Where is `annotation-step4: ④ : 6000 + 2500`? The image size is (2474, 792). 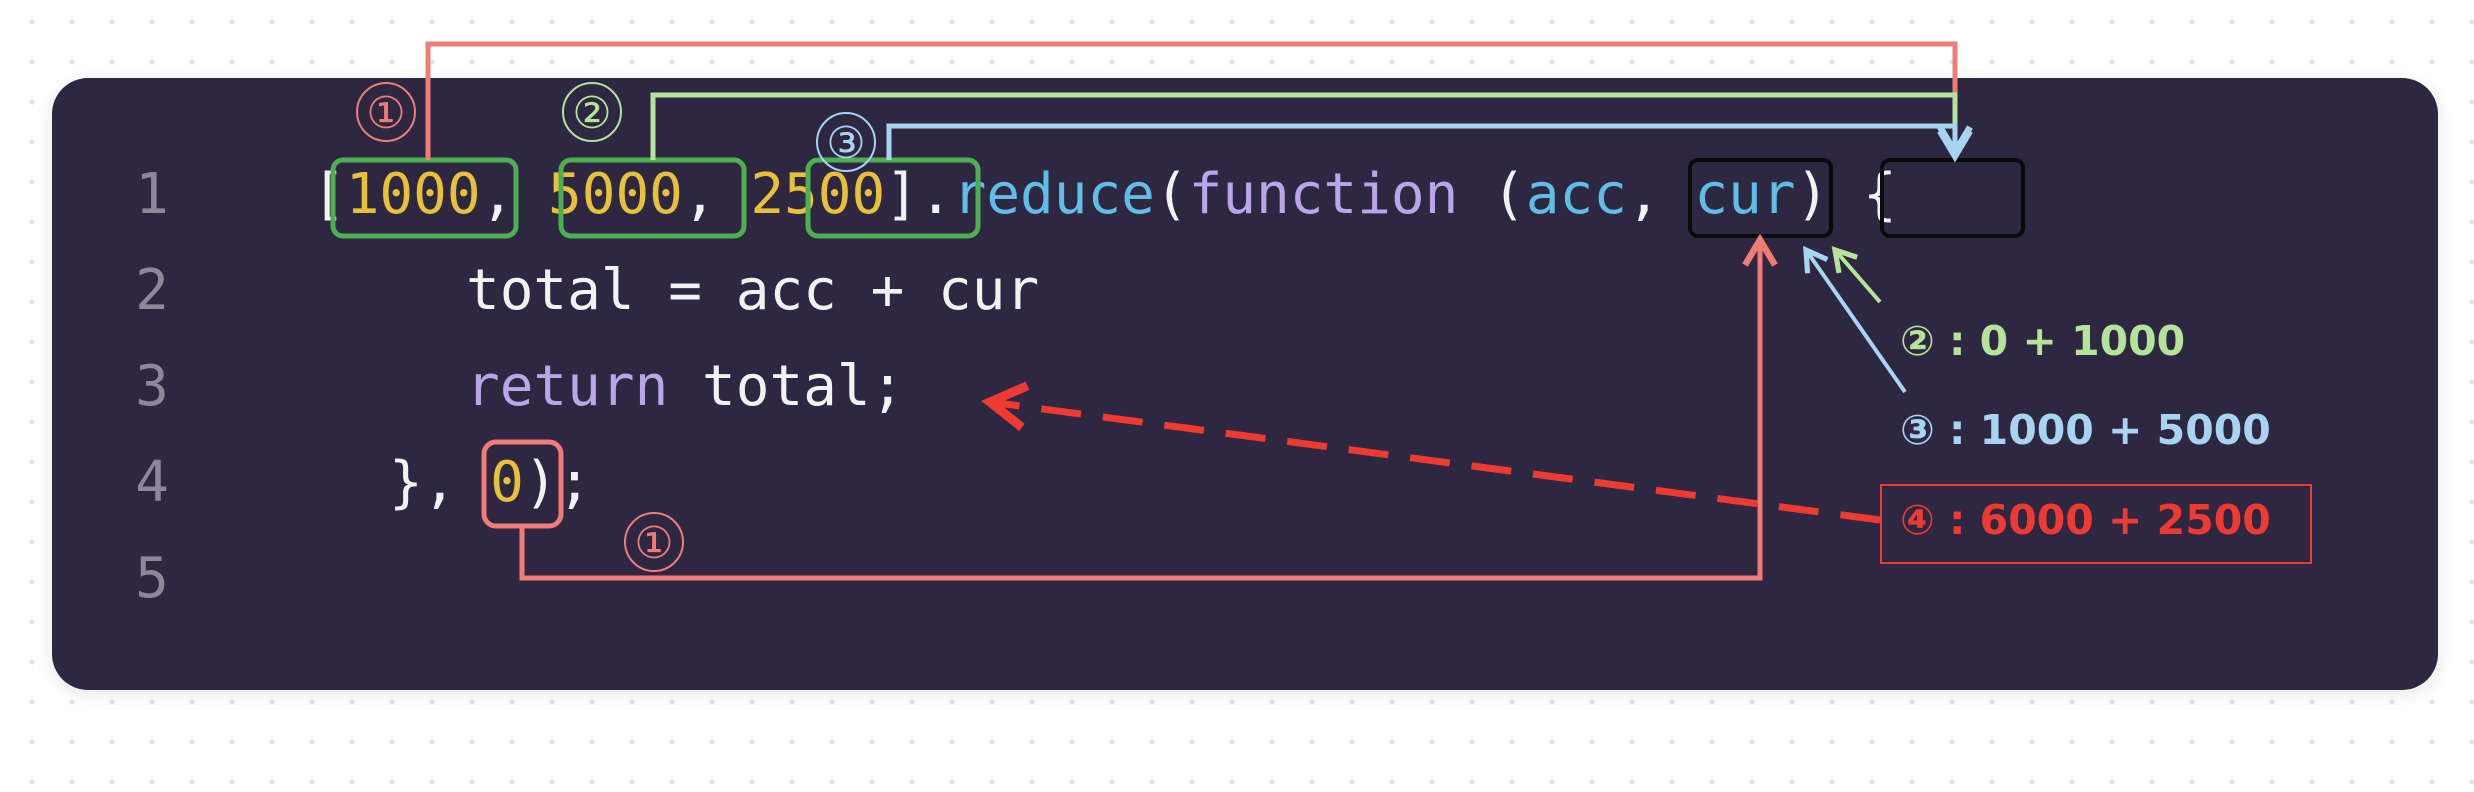 annotation-step4: ④ : 6000 + 2500 is located at coordinates (2085, 520).